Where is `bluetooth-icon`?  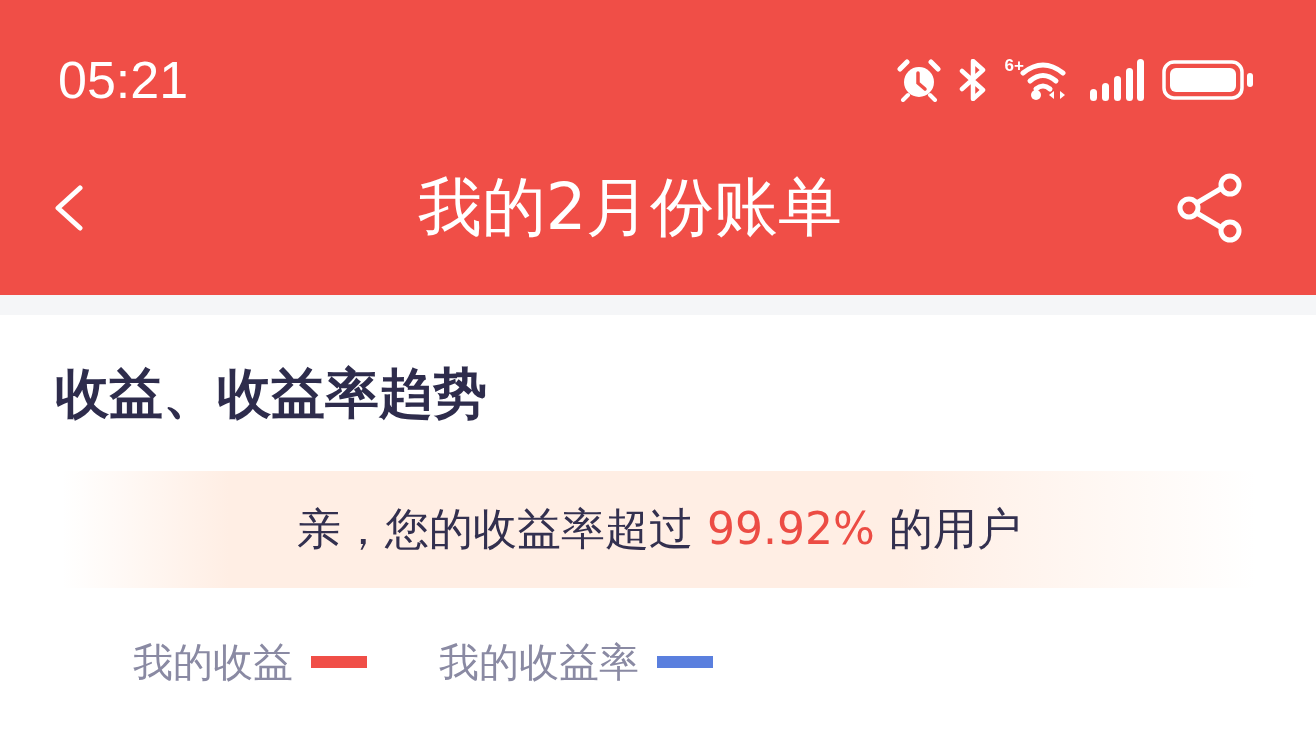
bluetooth-icon is located at coordinates (972, 80).